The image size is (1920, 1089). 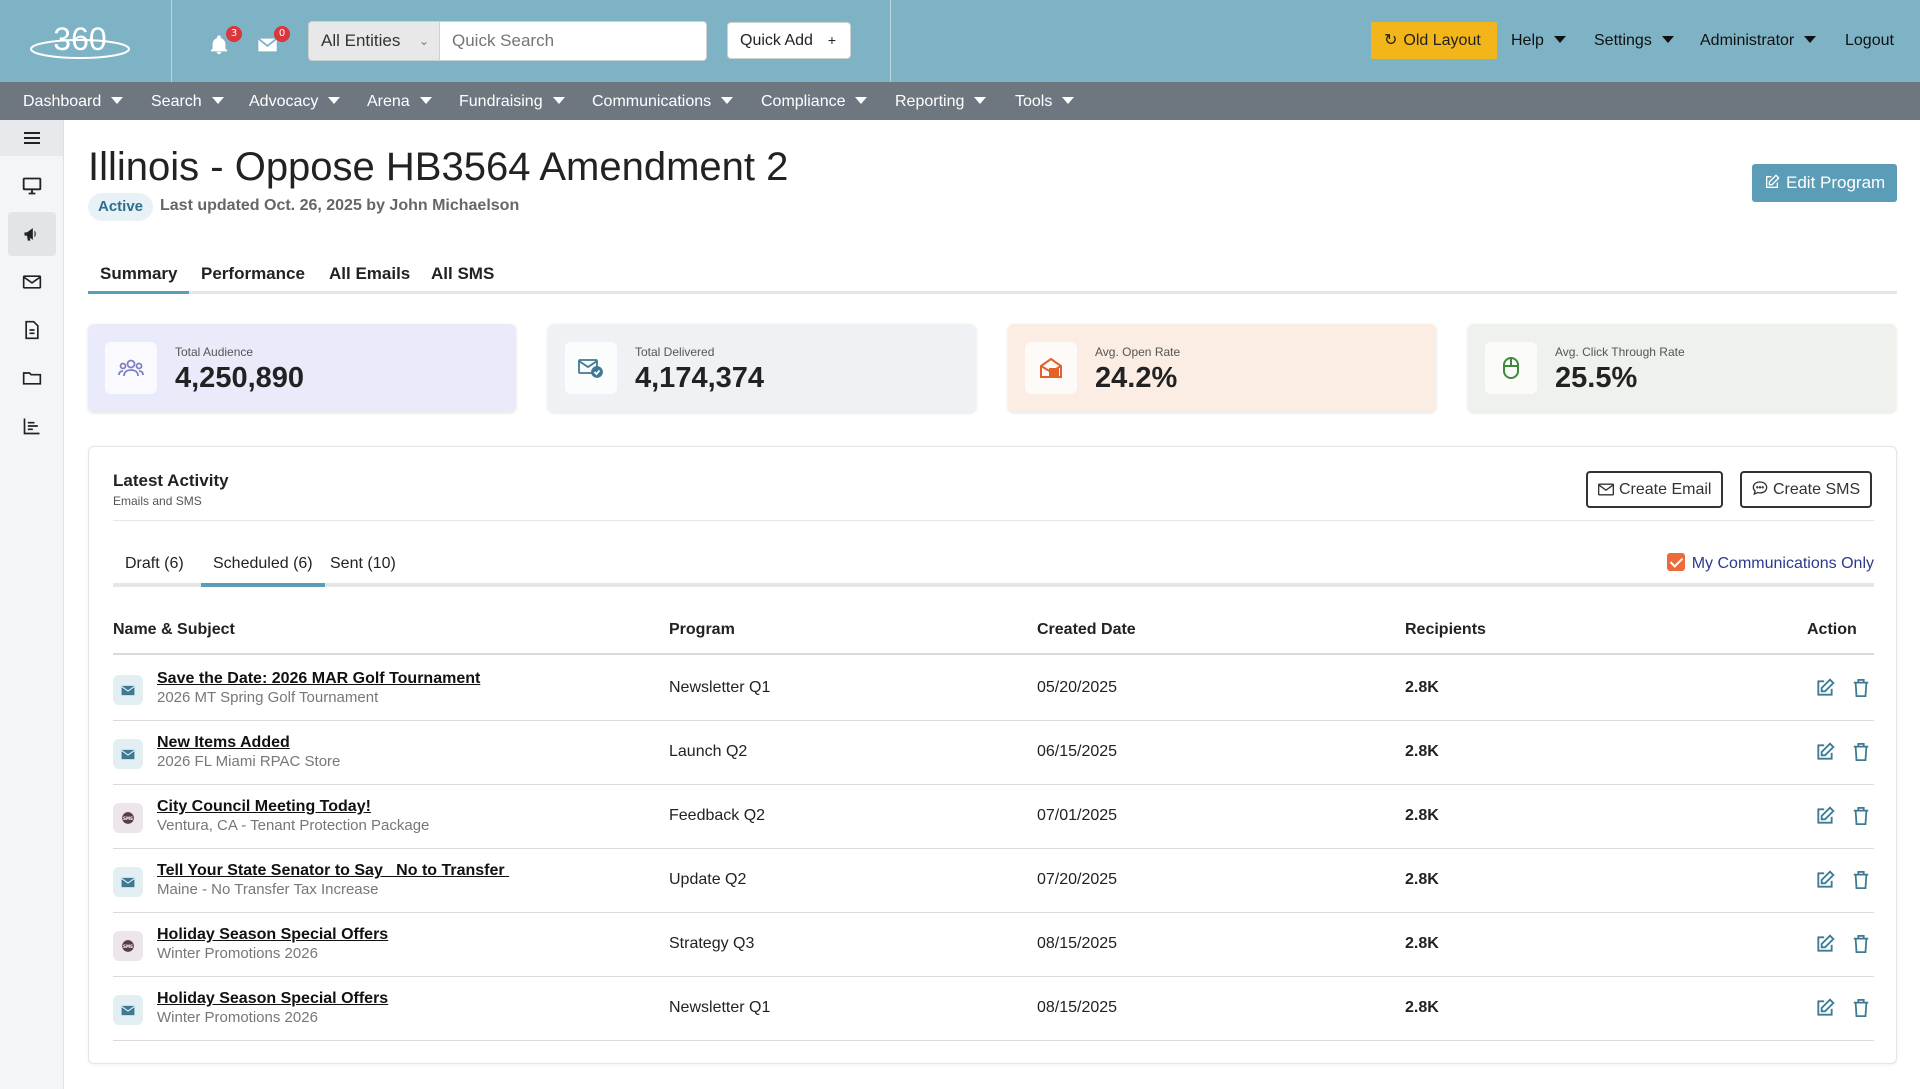 I want to click on folder-icon, so click(x=32, y=378).